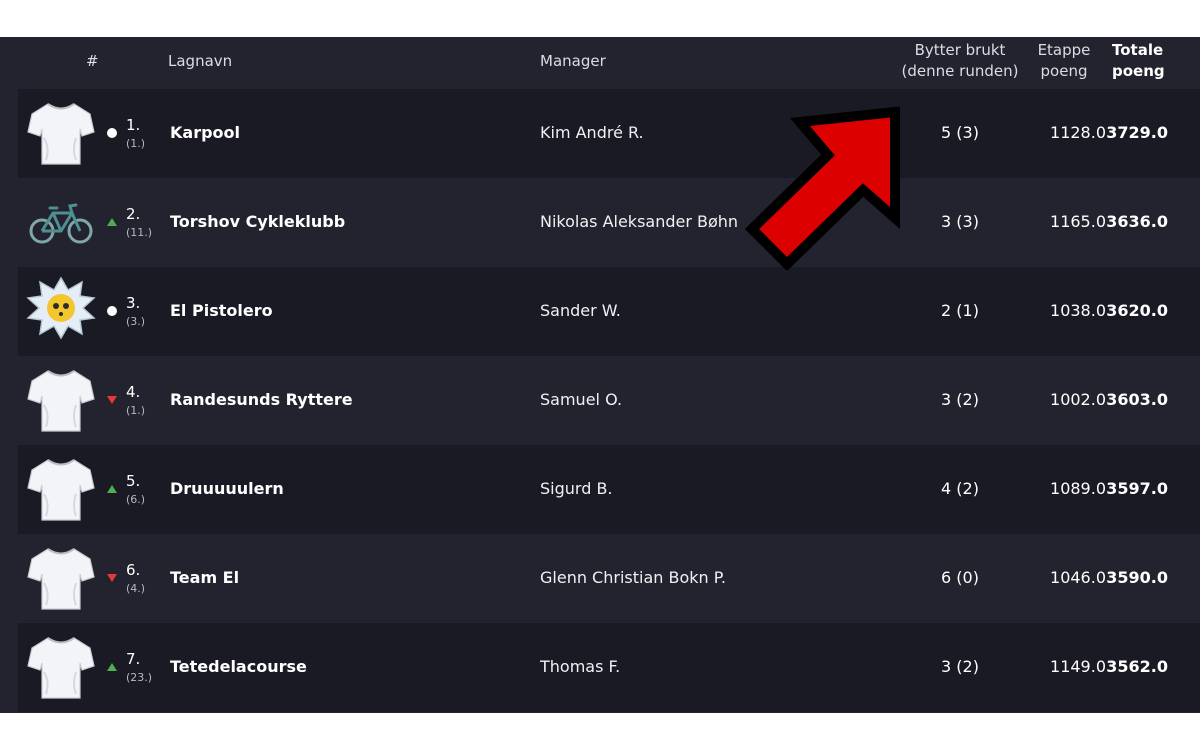 The width and height of the screenshot is (1200, 750). Describe the element at coordinates (200, 61) in the screenshot. I see `header-team: Lagnavn` at that location.